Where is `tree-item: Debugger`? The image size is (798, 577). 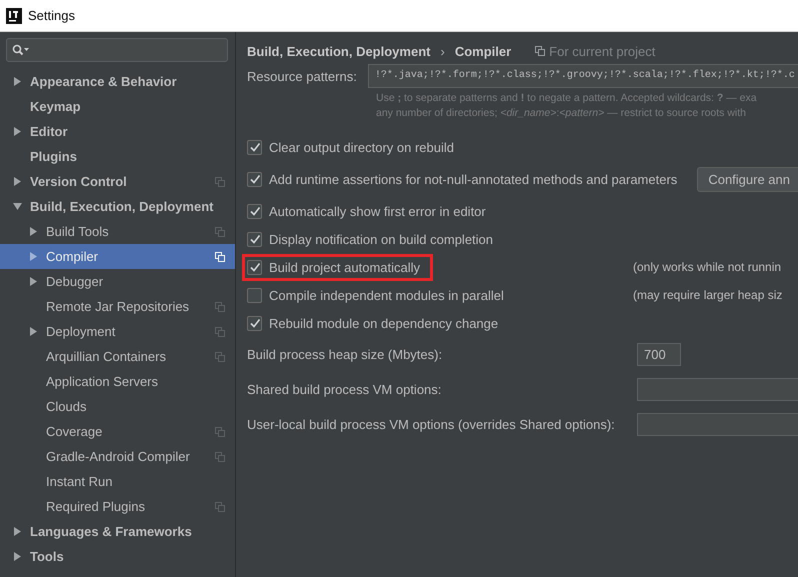
tree-item: Debugger is located at coordinates (117, 281).